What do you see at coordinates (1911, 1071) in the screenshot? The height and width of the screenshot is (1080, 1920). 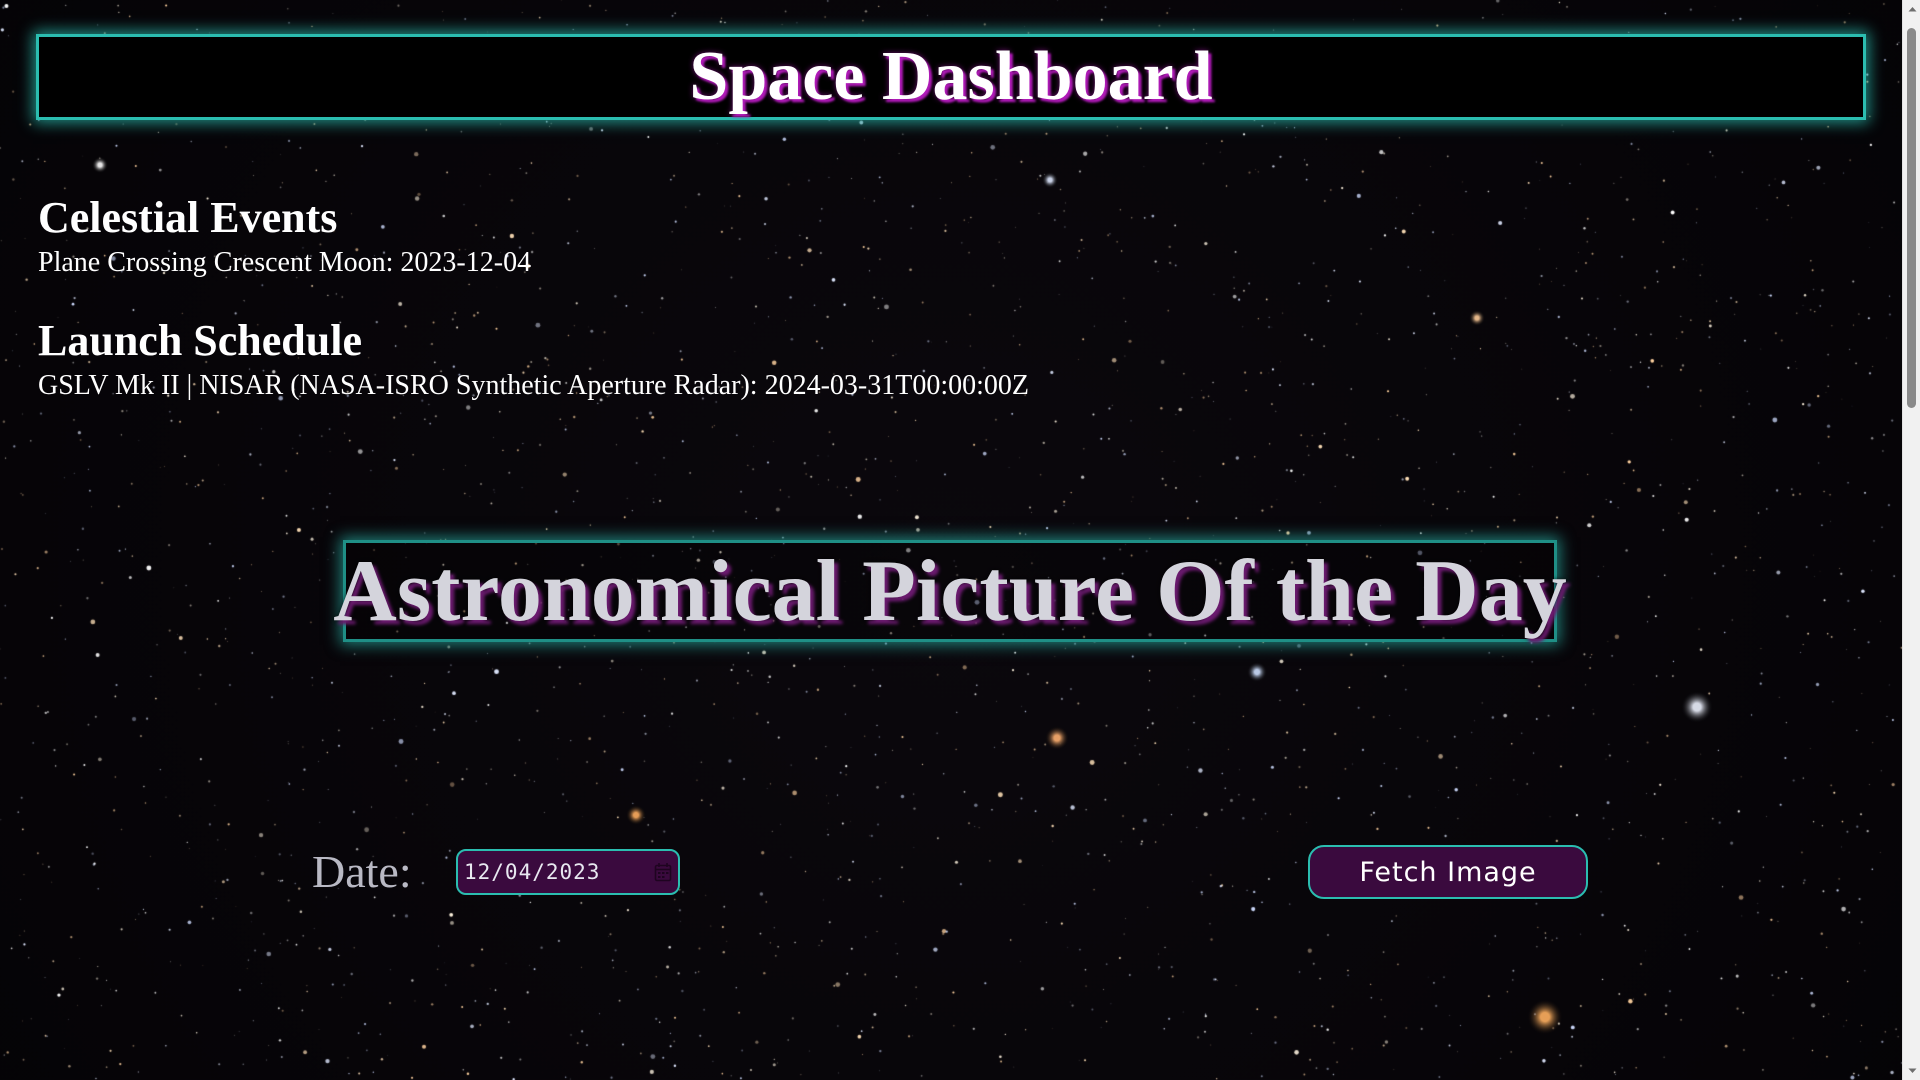 I see `scroll-down-icon` at bounding box center [1911, 1071].